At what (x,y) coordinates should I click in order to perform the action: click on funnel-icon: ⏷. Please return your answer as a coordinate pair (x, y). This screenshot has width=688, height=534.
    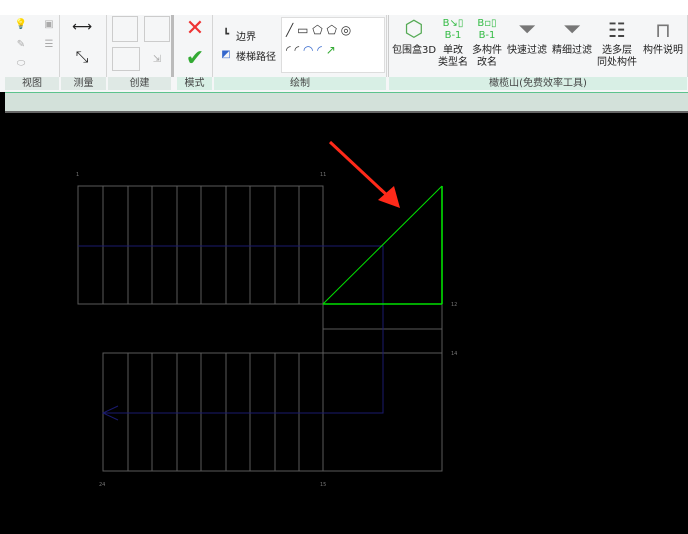
    Looking at the image, I should click on (527, 29).